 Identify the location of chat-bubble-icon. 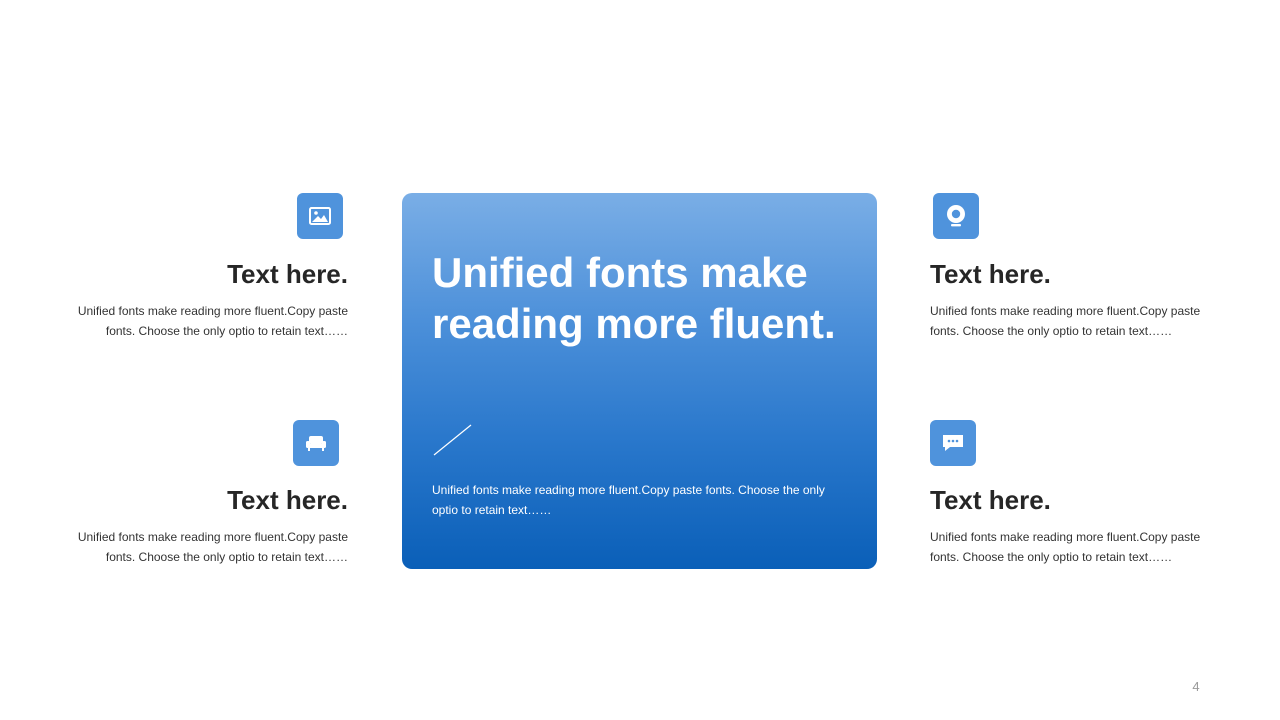
(953, 443).